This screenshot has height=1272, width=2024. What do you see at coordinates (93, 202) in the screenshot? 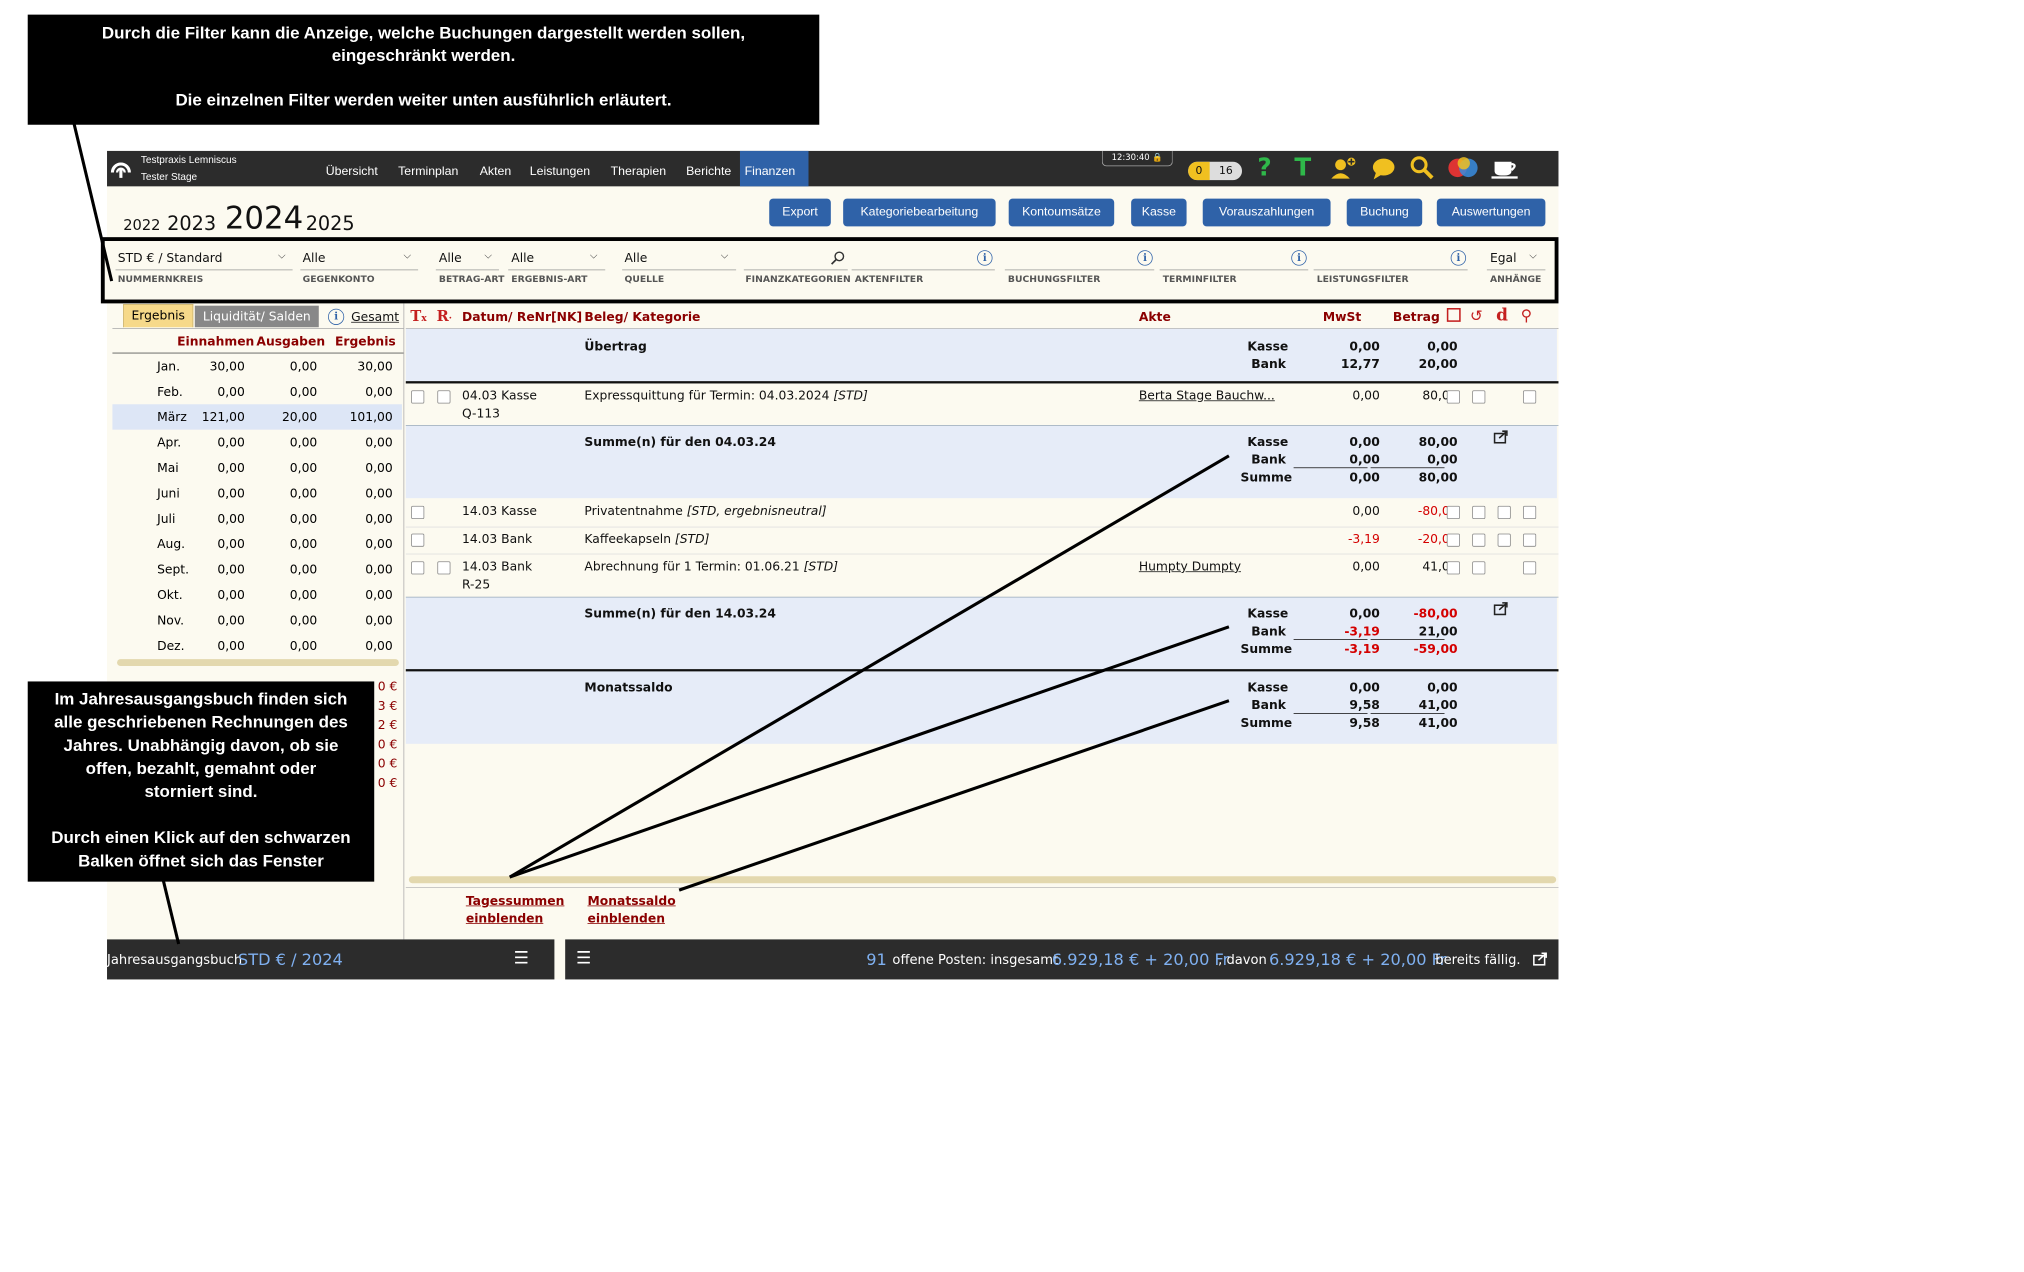
I see `pointer-line-top` at bounding box center [93, 202].